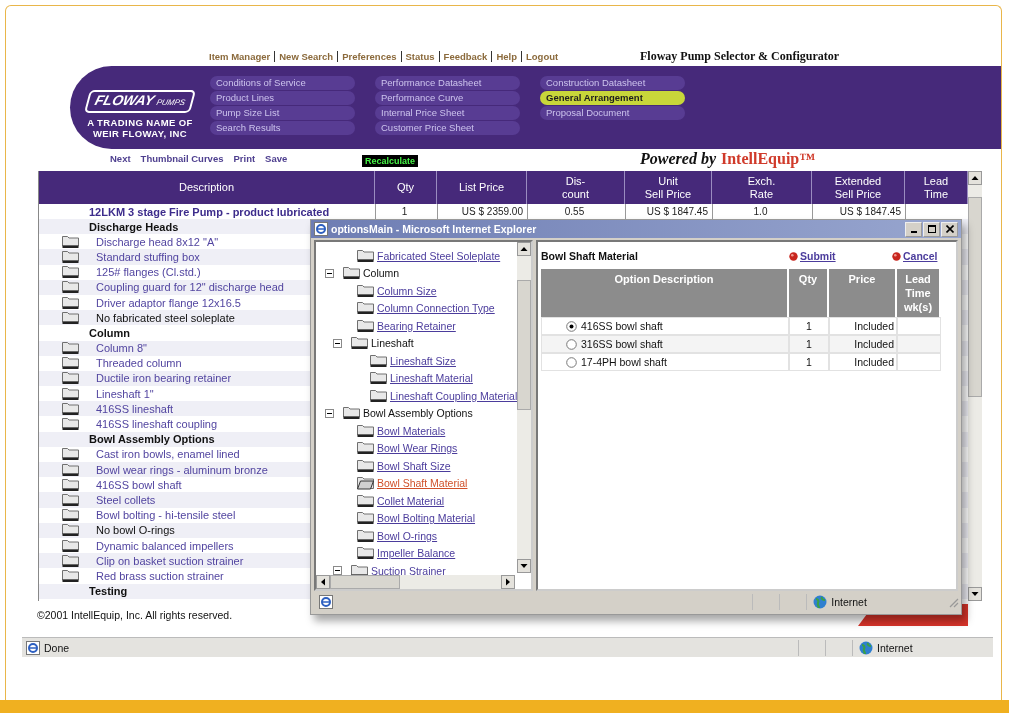  I want to click on tree-link: Bowl Shaft Size, so click(414, 465).